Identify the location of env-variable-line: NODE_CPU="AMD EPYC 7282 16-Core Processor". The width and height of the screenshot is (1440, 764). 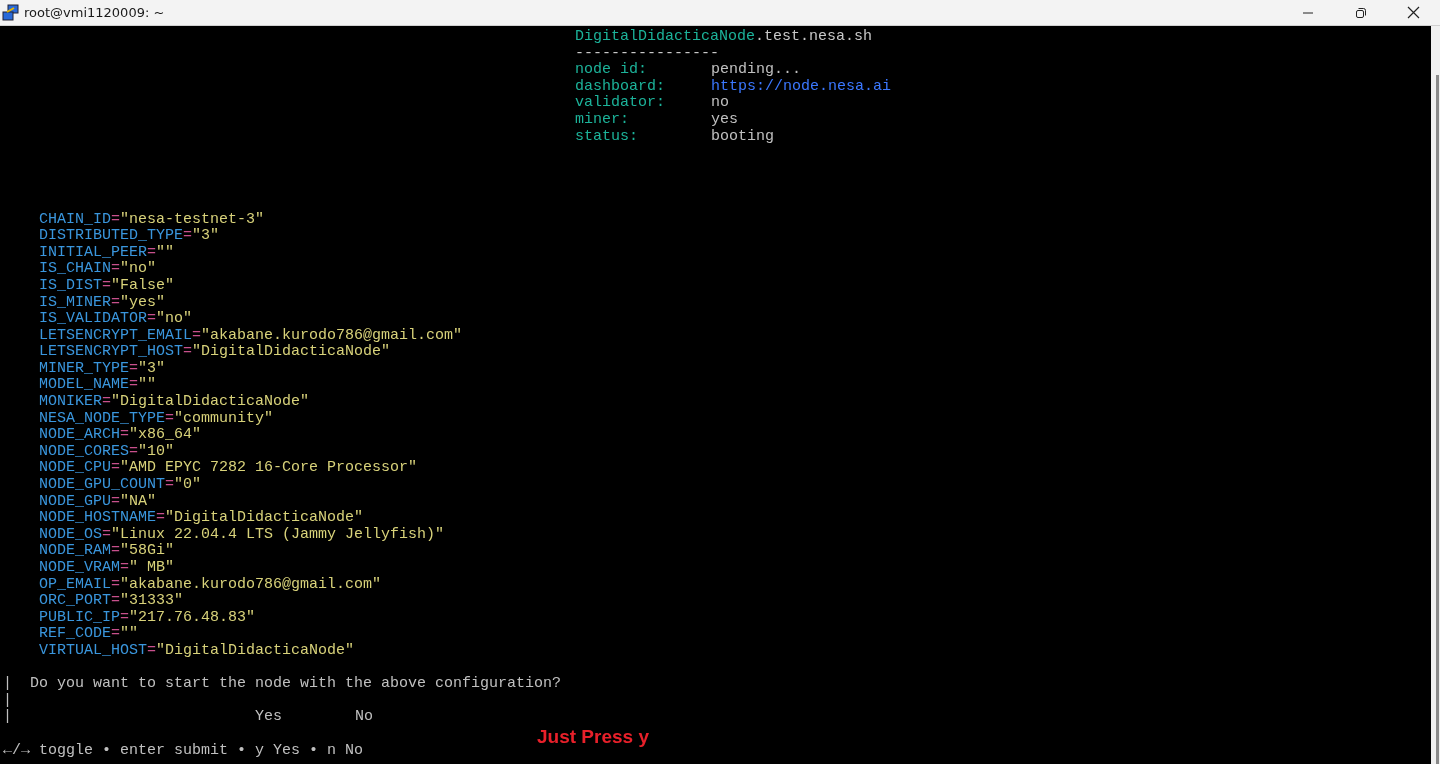
(228, 468).